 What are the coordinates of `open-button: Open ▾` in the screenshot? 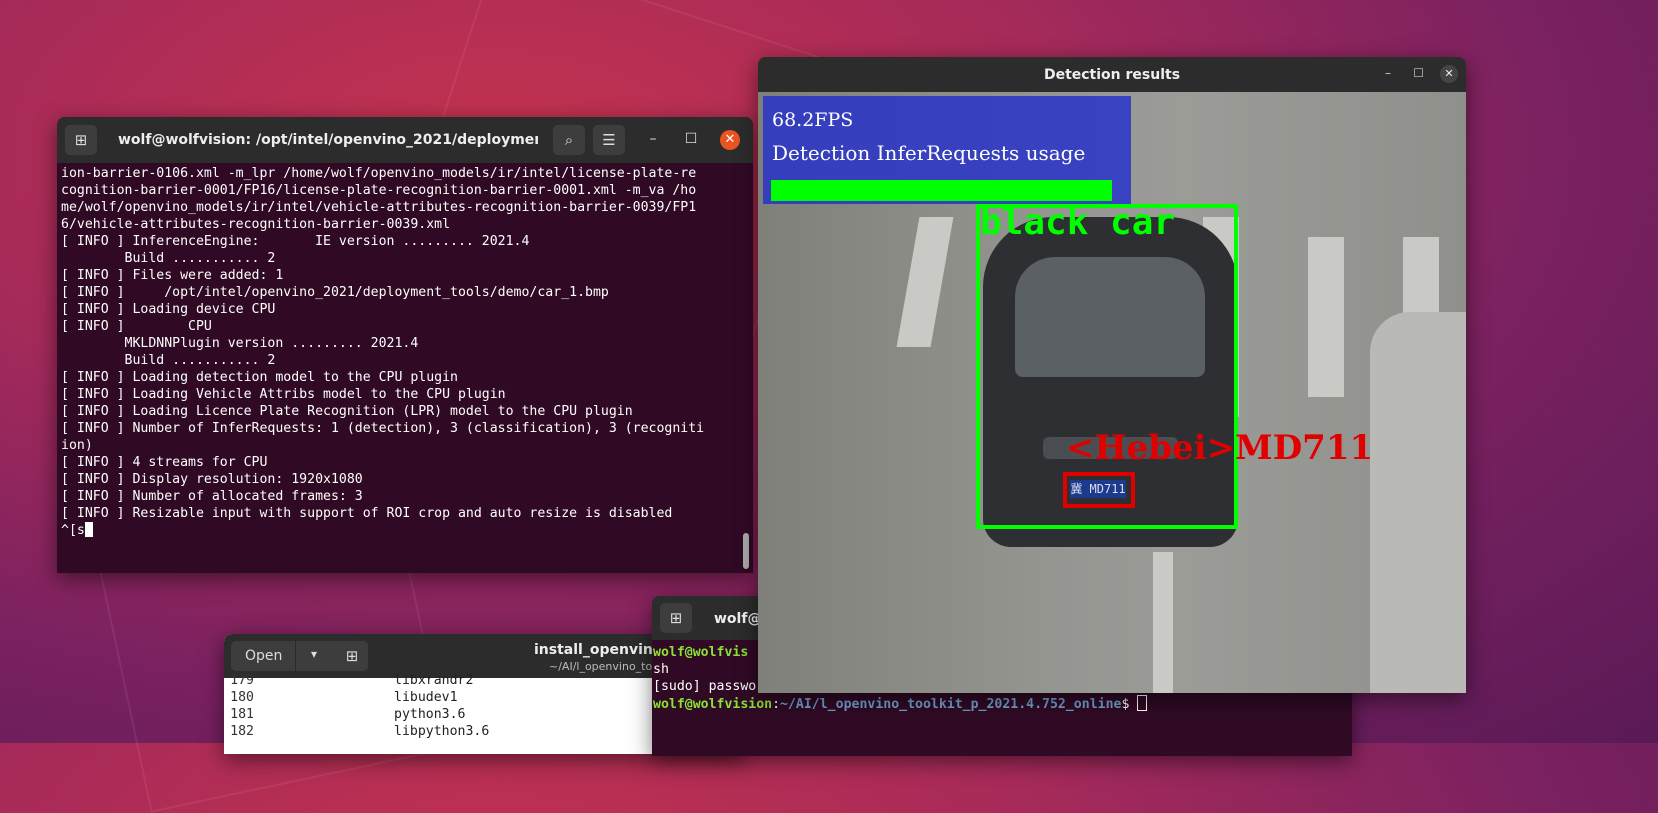 It's located at (292, 656).